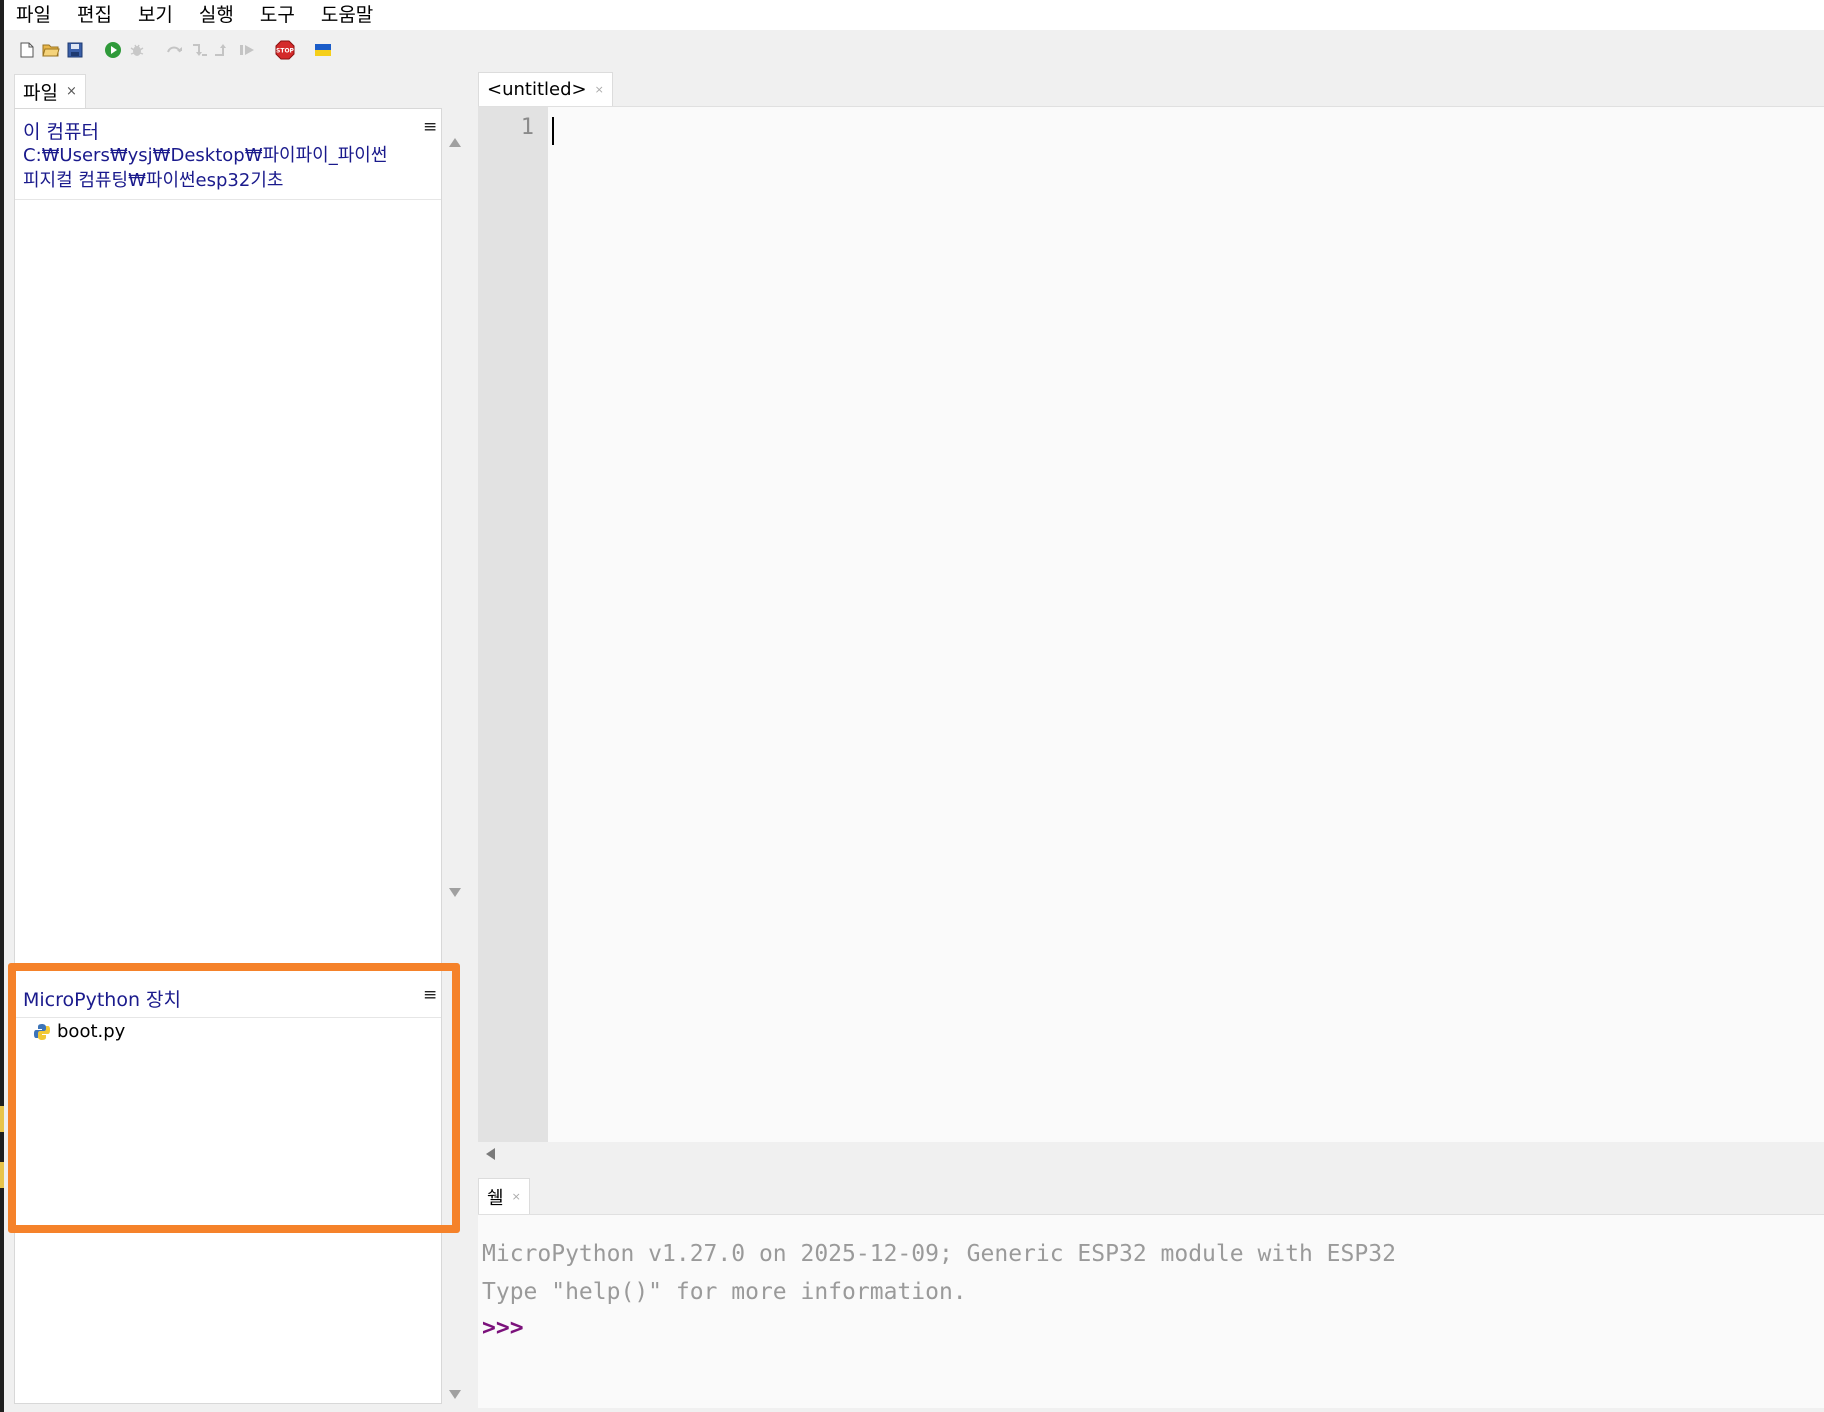 This screenshot has height=1412, width=1824. I want to click on new-file-icon, so click(27, 50).